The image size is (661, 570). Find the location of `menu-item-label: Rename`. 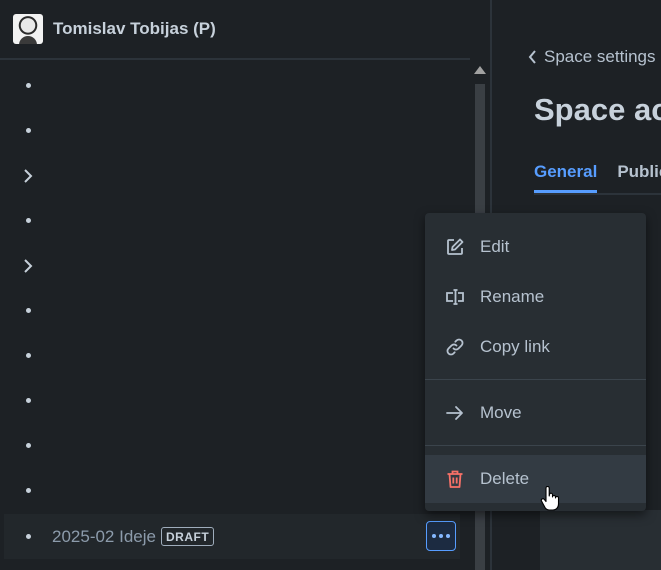

menu-item-label: Rename is located at coordinates (512, 296).